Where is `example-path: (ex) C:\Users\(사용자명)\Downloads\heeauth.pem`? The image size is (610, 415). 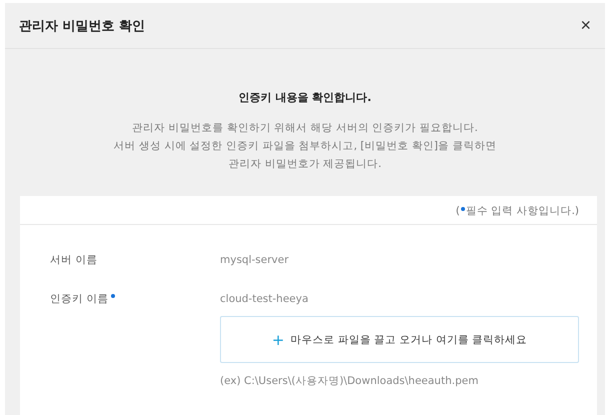
example-path: (ex) C:\Users\(사용자명)\Downloads\heeauth.pem is located at coordinates (350, 381).